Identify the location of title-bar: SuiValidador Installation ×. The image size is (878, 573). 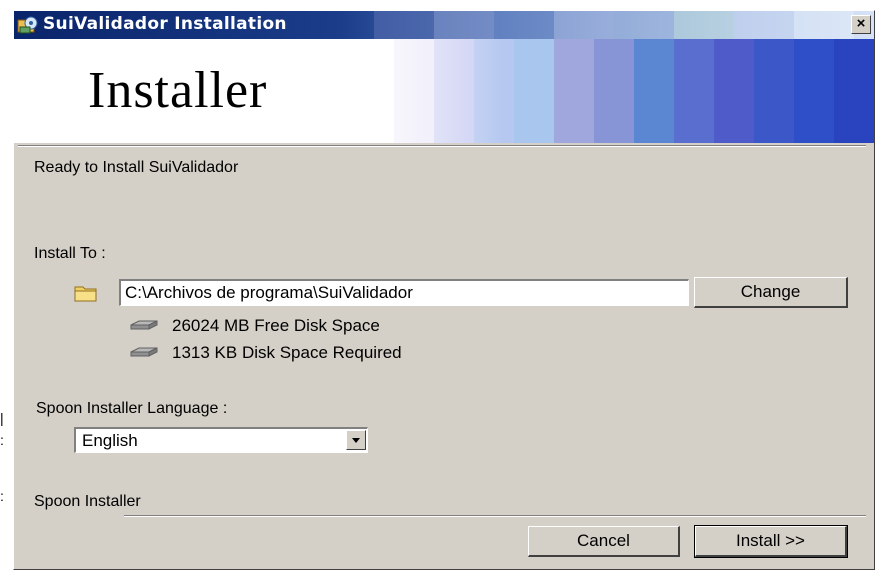
(444, 25).